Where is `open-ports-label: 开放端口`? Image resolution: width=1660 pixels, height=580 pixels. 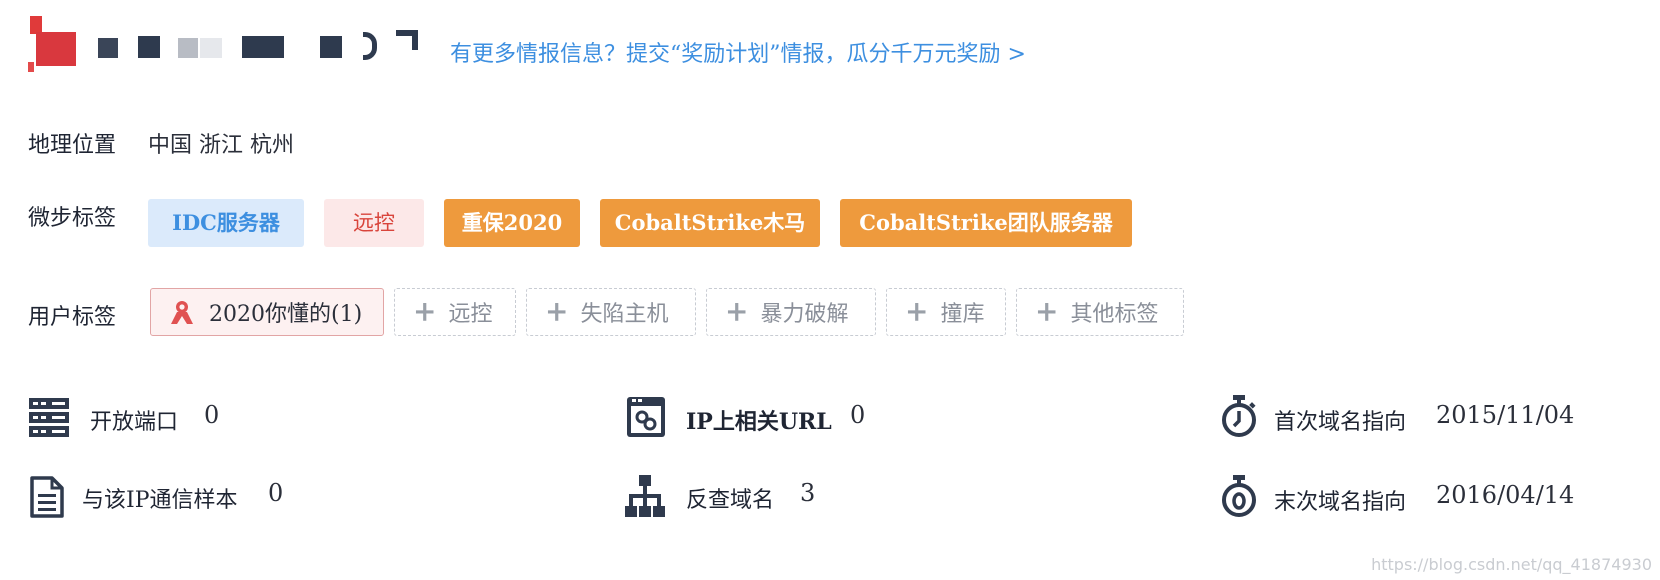
open-ports-label: 开放端口 is located at coordinates (134, 422).